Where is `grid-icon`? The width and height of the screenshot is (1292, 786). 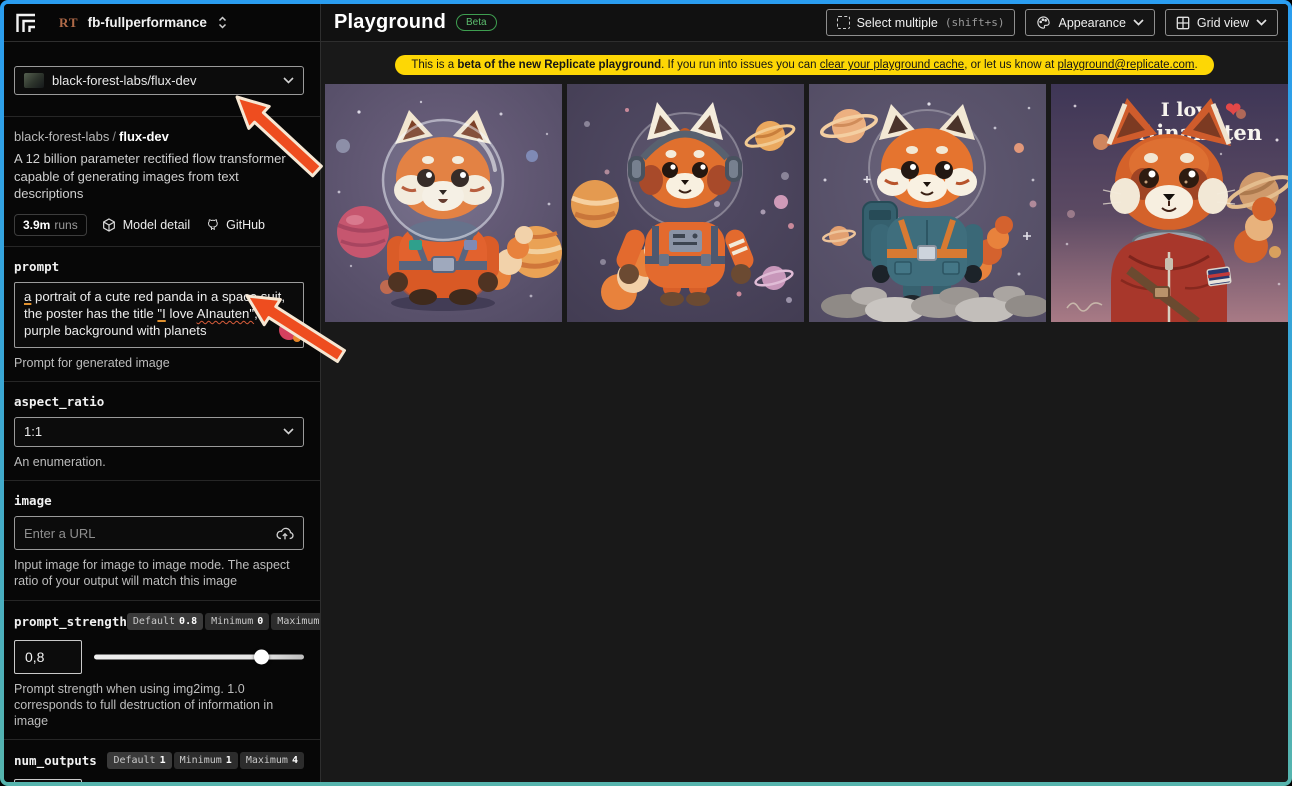 grid-icon is located at coordinates (1183, 22).